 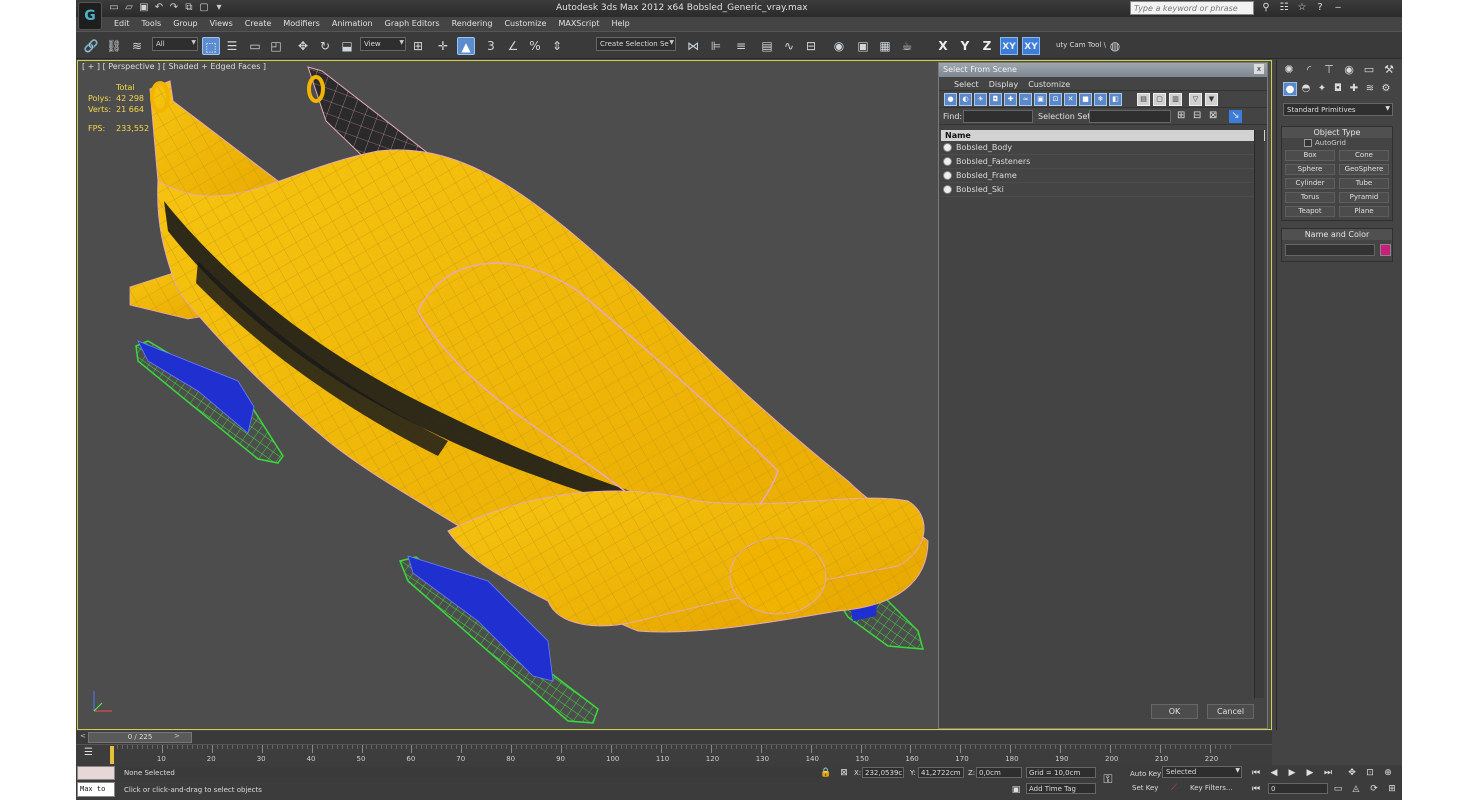 I want to click on menu-animation: Animation, so click(x=352, y=24).